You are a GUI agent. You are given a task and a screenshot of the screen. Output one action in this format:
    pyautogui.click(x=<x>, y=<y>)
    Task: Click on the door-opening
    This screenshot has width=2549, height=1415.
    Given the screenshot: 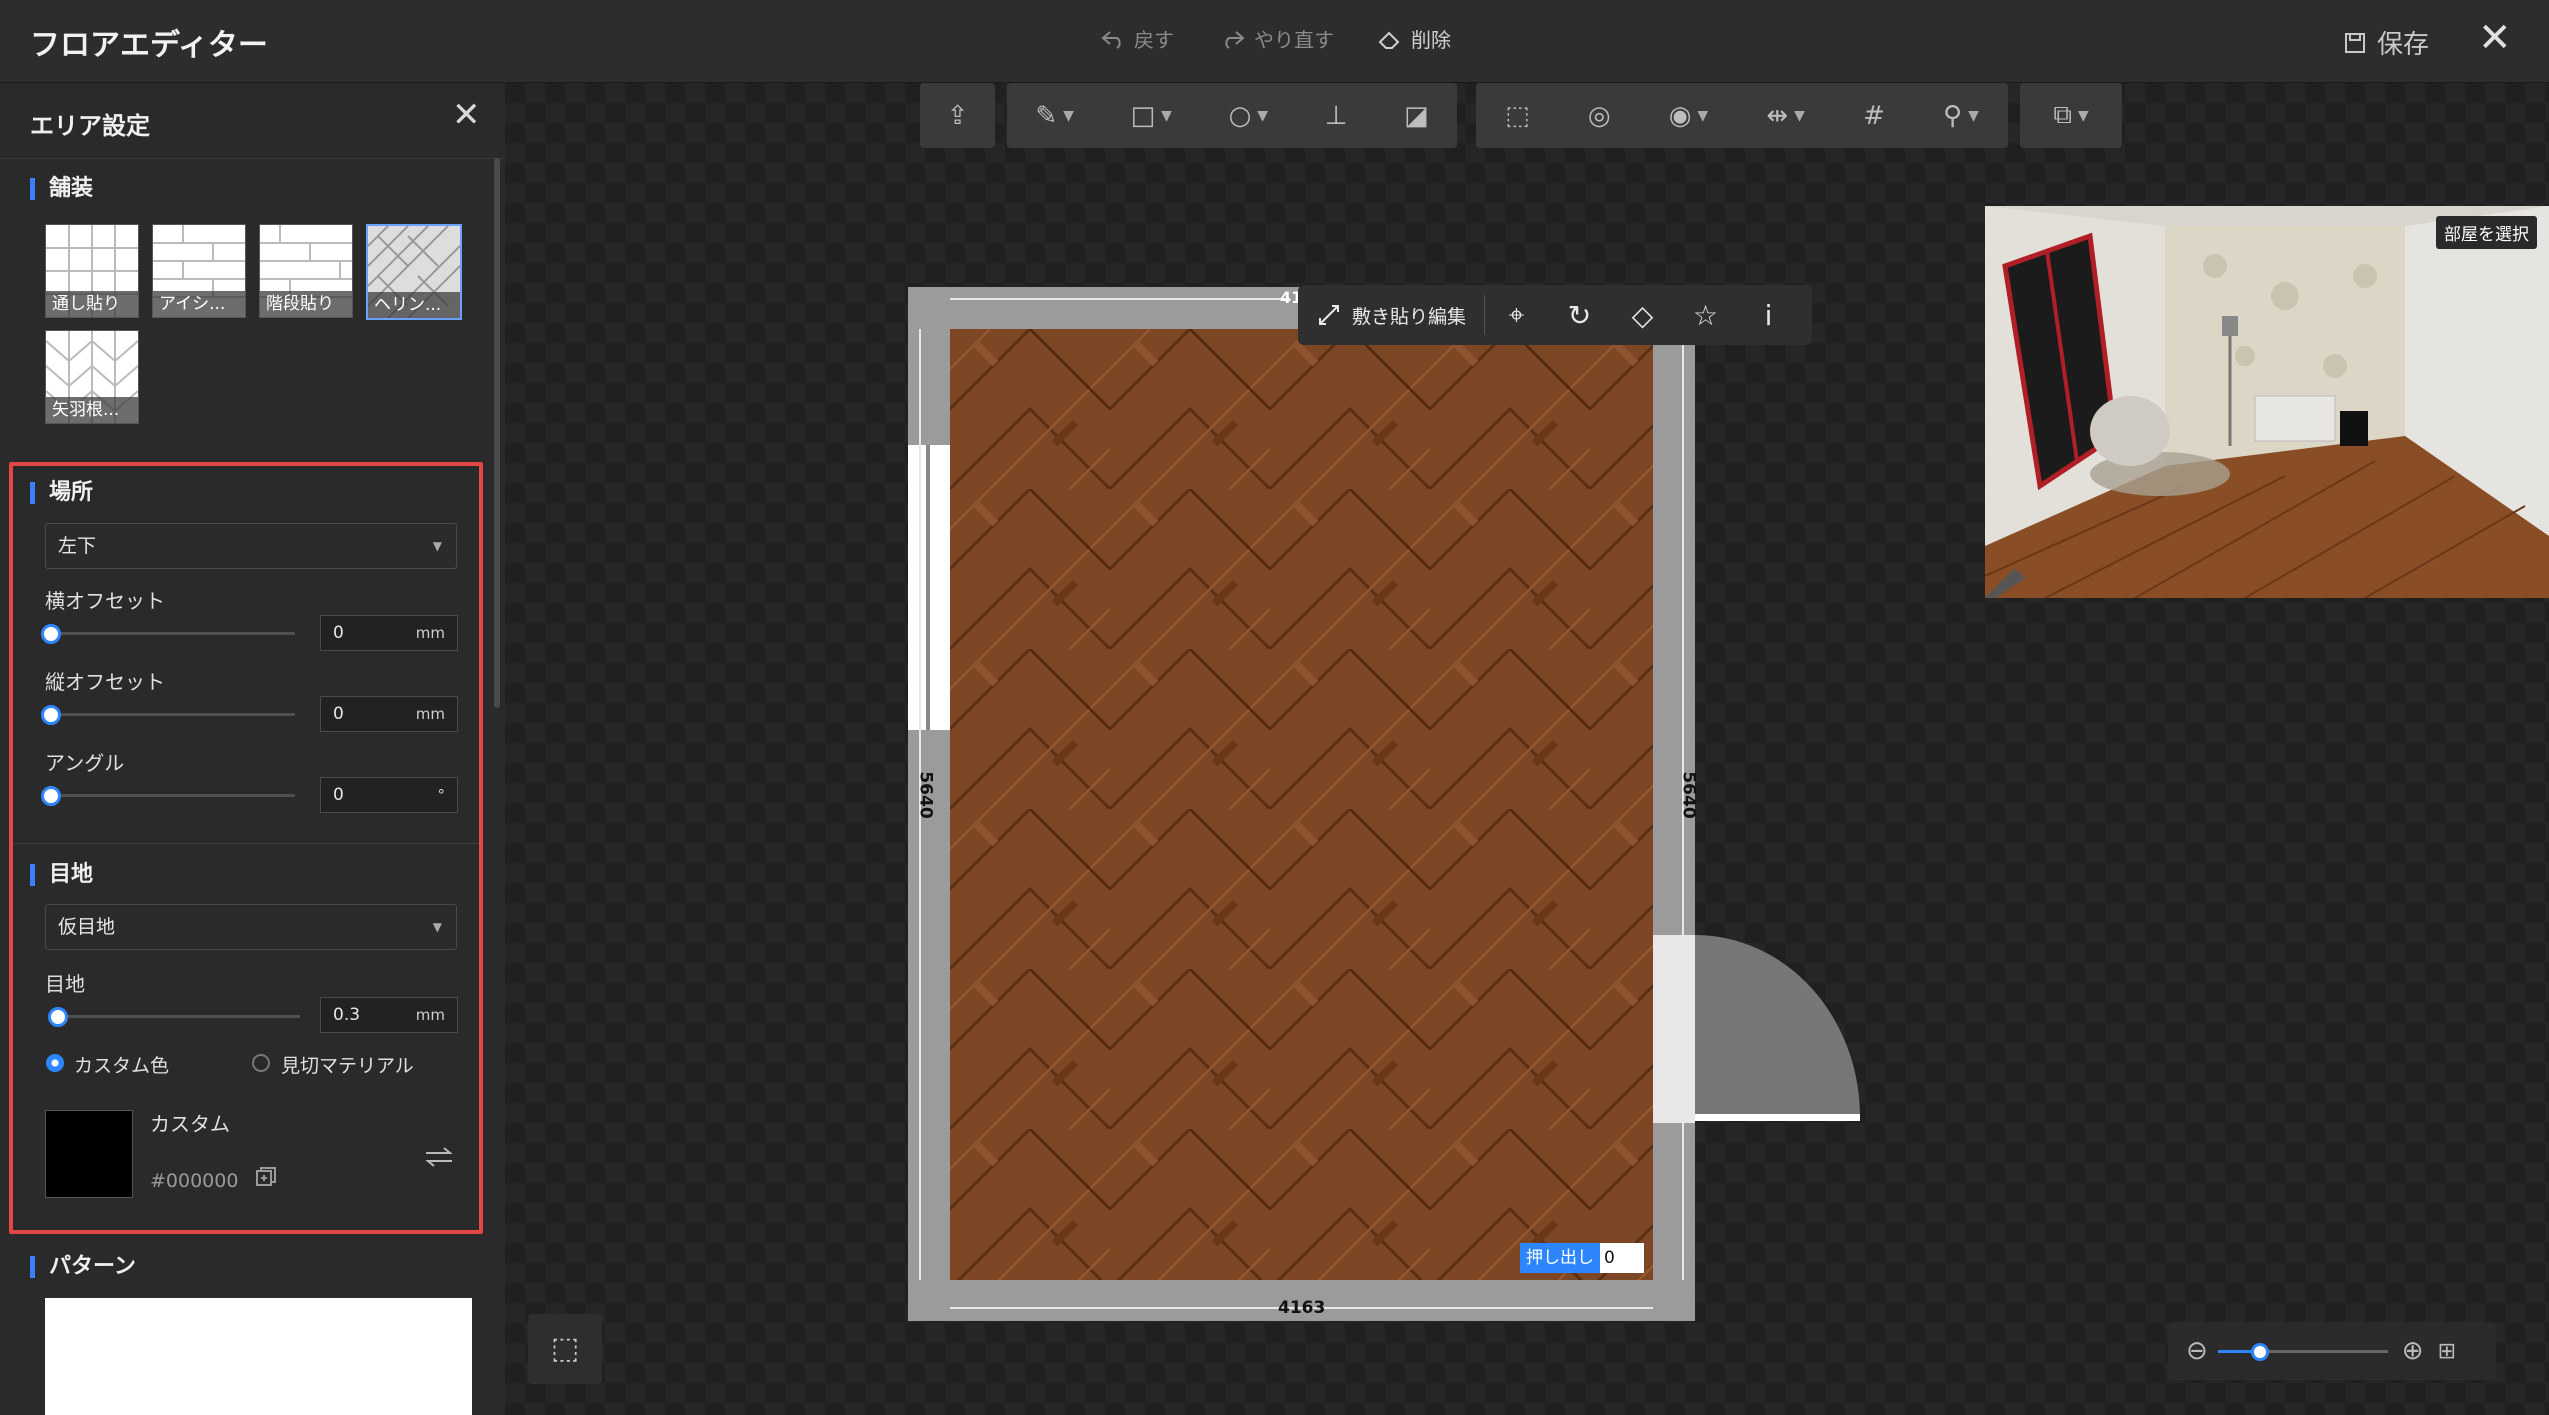 What is the action you would take?
    pyautogui.click(x=1674, y=1029)
    